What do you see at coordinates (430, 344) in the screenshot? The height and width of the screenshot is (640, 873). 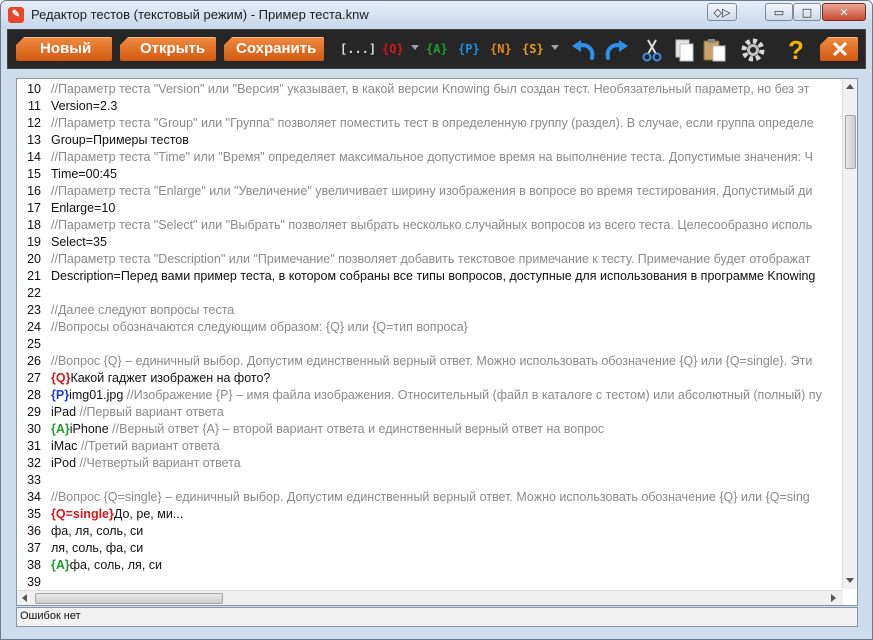 I see `editor-line: 25` at bounding box center [430, 344].